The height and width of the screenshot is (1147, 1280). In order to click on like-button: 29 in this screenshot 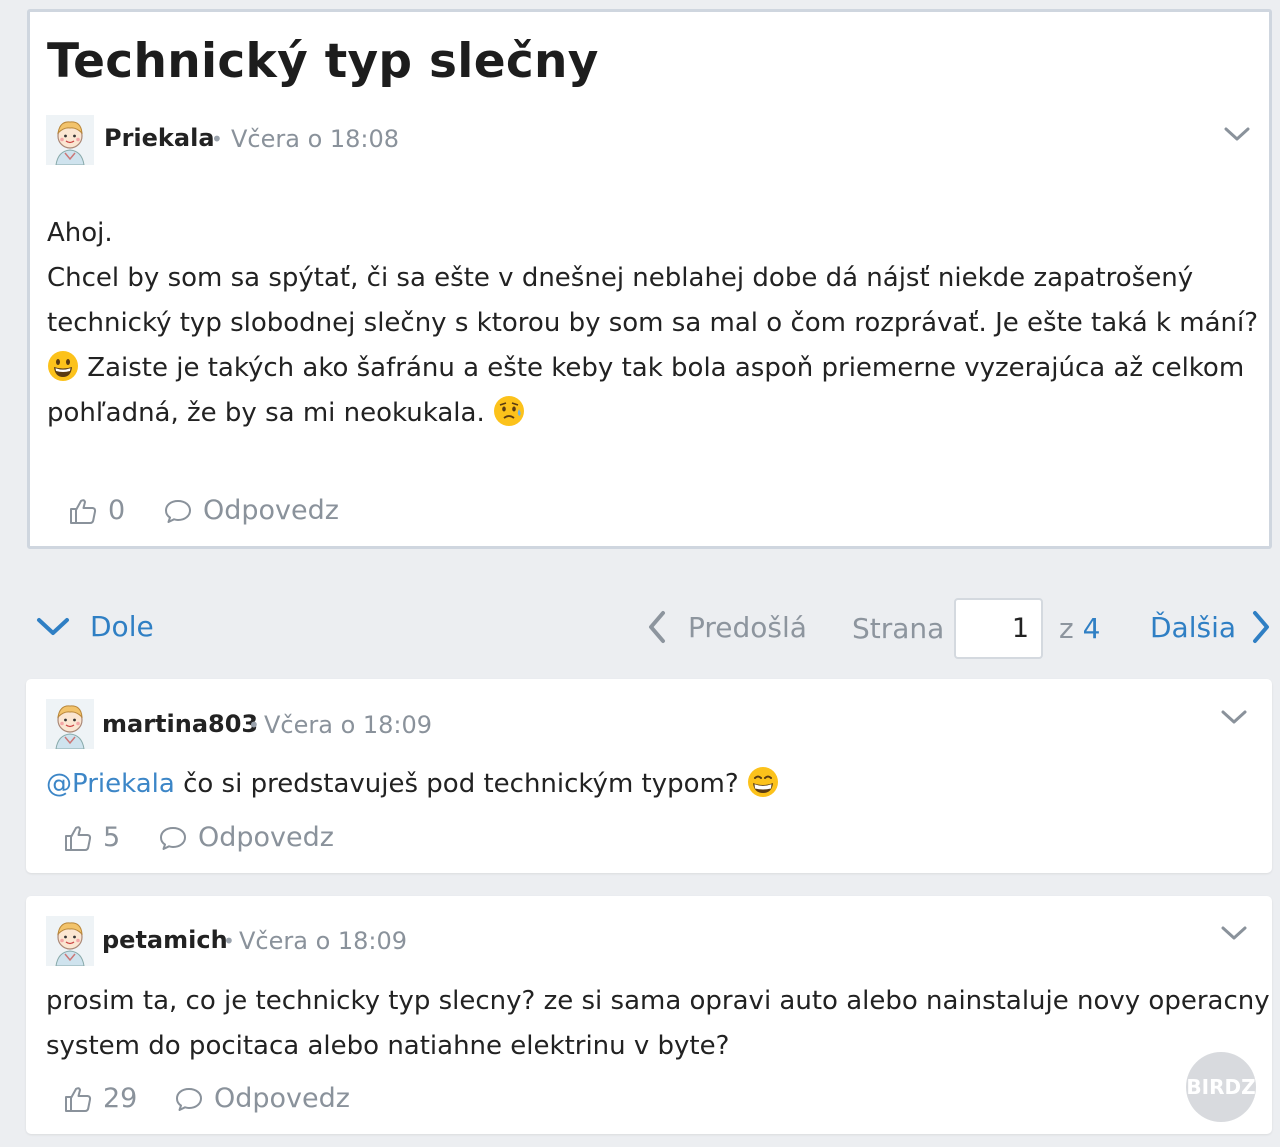, I will do `click(100, 1098)`.